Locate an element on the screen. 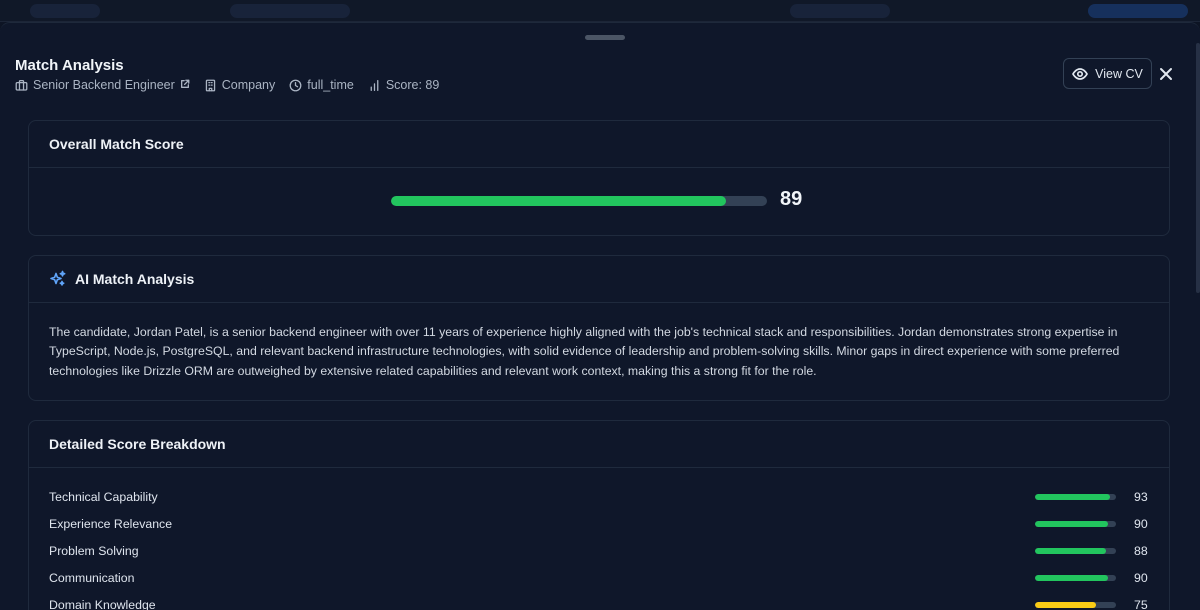 The image size is (1200, 610). score-row: Domain Knowledge 75 is located at coordinates (599, 603).